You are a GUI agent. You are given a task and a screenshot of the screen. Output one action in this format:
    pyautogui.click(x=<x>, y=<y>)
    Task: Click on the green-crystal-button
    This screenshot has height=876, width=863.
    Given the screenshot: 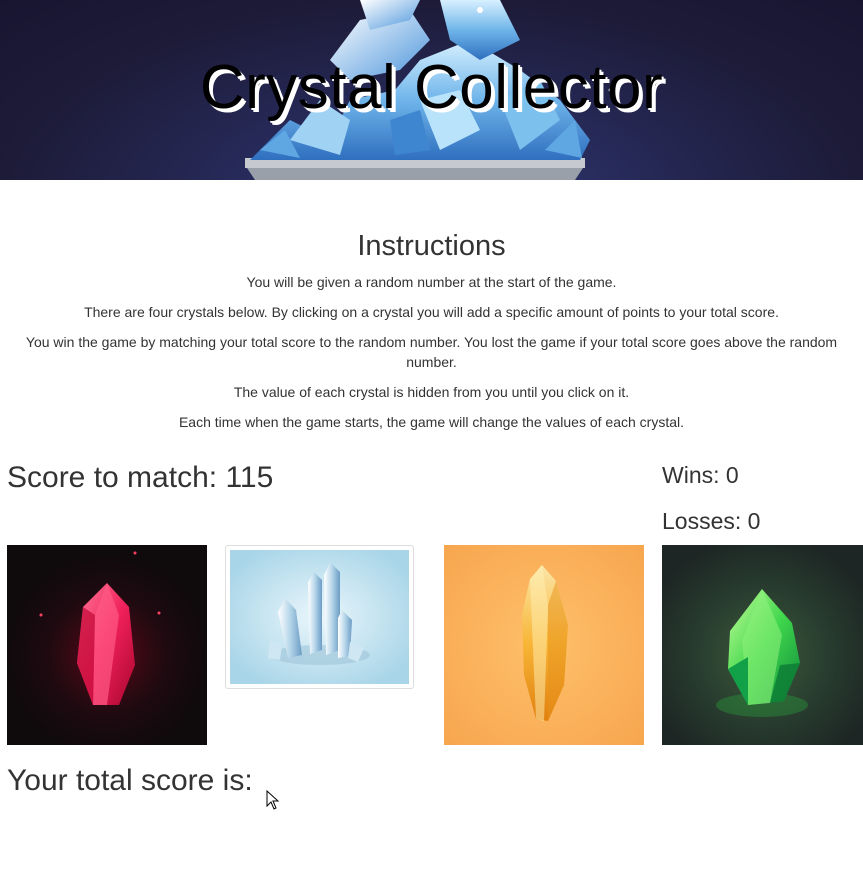 What is the action you would take?
    pyautogui.click(x=762, y=645)
    